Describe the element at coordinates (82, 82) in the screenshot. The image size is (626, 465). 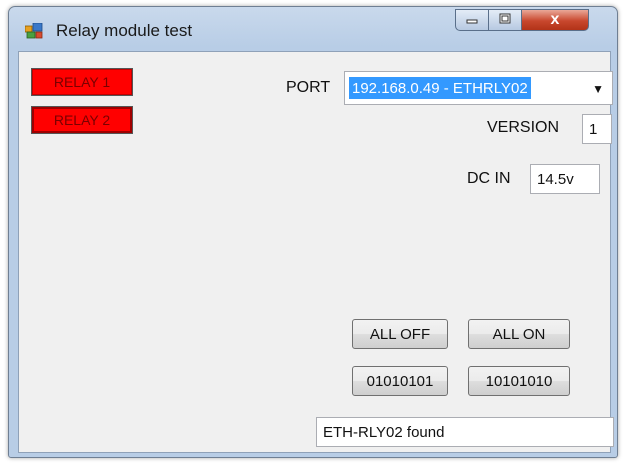
I see `relay-1-button: RELAY 1` at that location.